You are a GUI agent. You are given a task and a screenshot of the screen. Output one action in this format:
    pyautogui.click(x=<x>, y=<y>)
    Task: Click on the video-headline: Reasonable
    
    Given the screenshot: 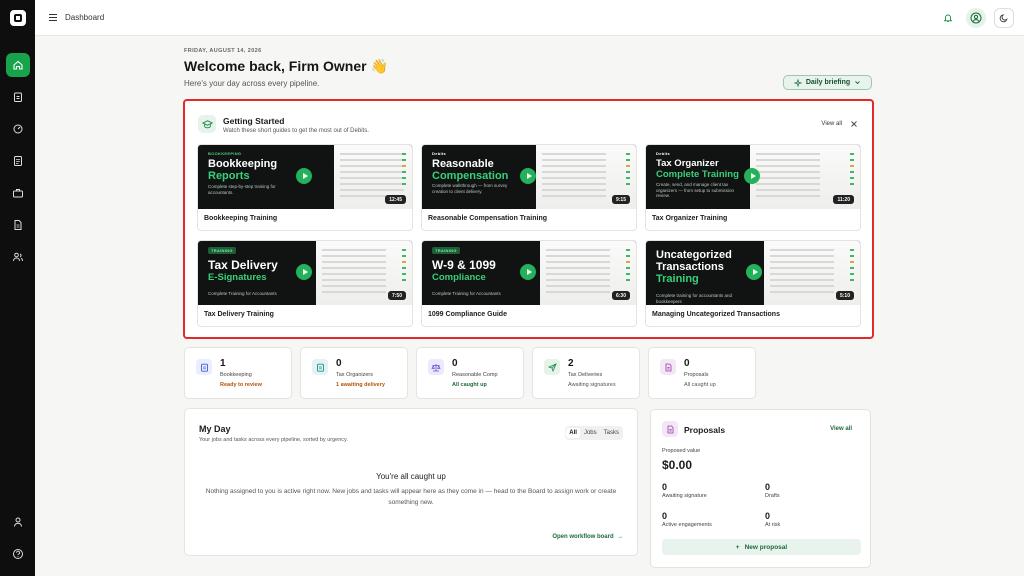 What is the action you would take?
    pyautogui.click(x=463, y=164)
    